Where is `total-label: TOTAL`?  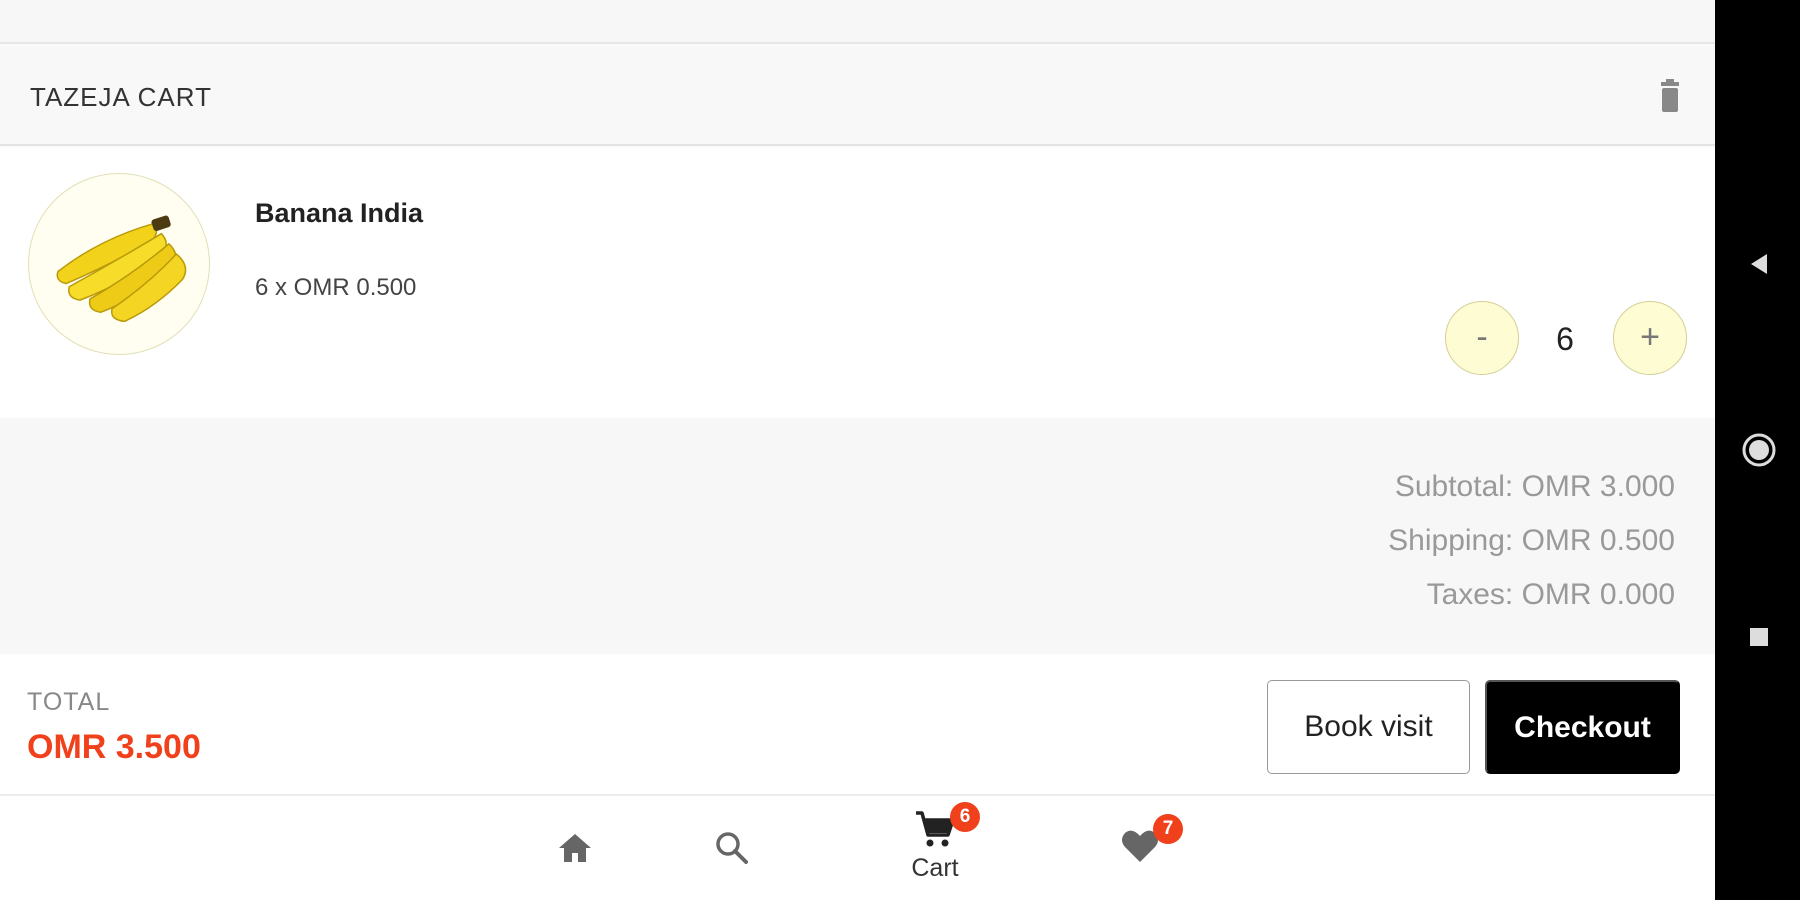
total-label: TOTAL is located at coordinates (69, 702).